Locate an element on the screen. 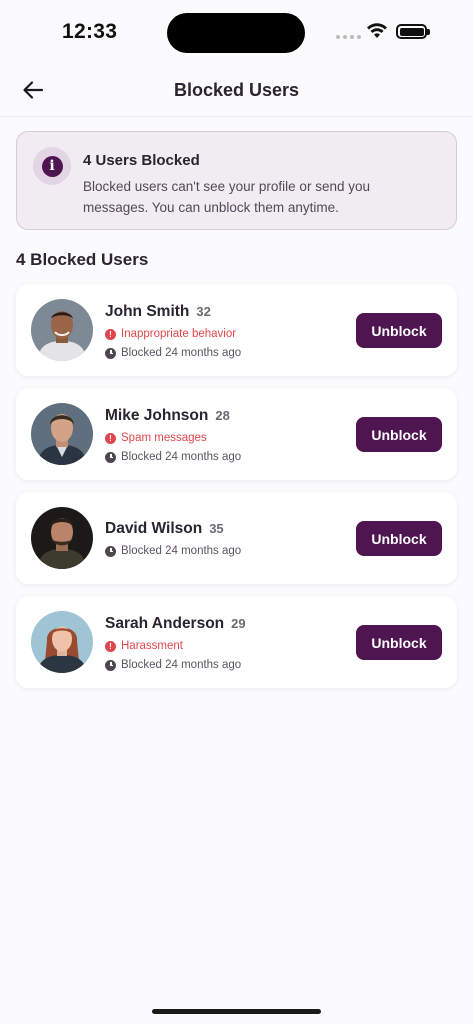 This screenshot has width=473, height=1024. block-reason: ! Harassment is located at coordinates (144, 646).